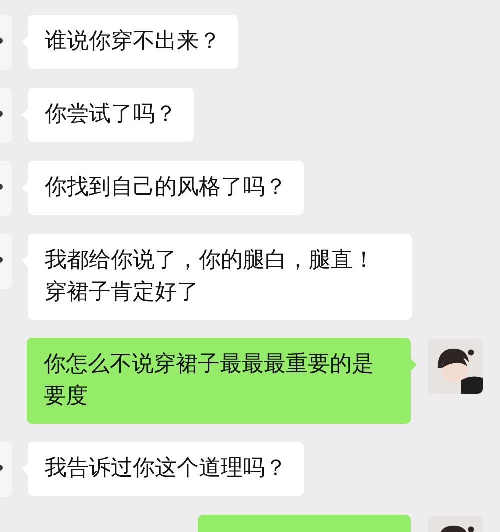  What do you see at coordinates (166, 469) in the screenshot?
I see `message-bubble: 我告诉过你这个道理吗？` at bounding box center [166, 469].